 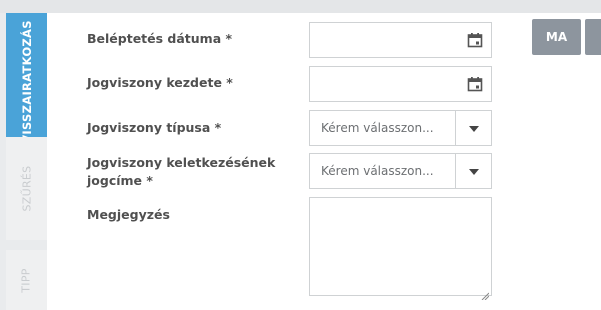 I want to click on today-button: MA, so click(x=556, y=37).